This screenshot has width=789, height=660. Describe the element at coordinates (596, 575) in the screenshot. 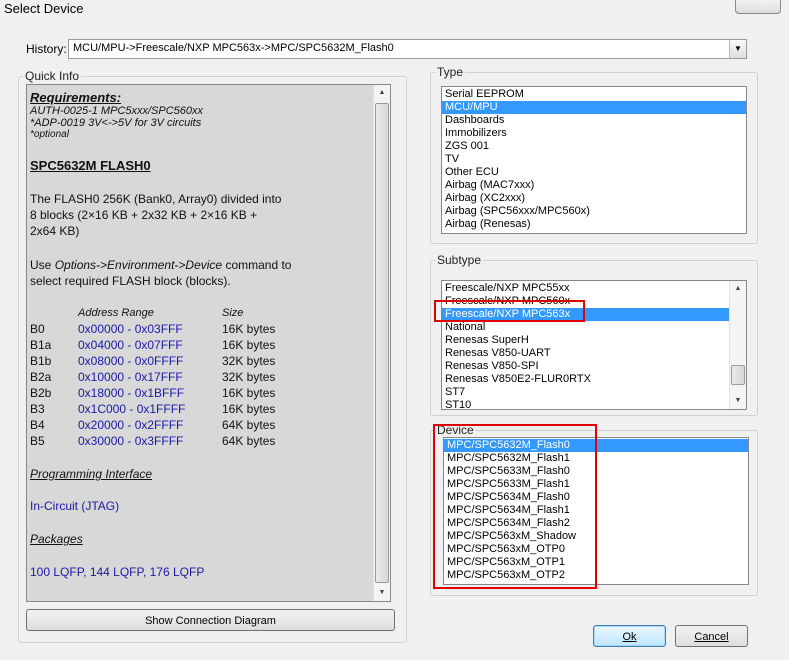

I see `list-item: MPC/SPC563xM_OTP2` at that location.